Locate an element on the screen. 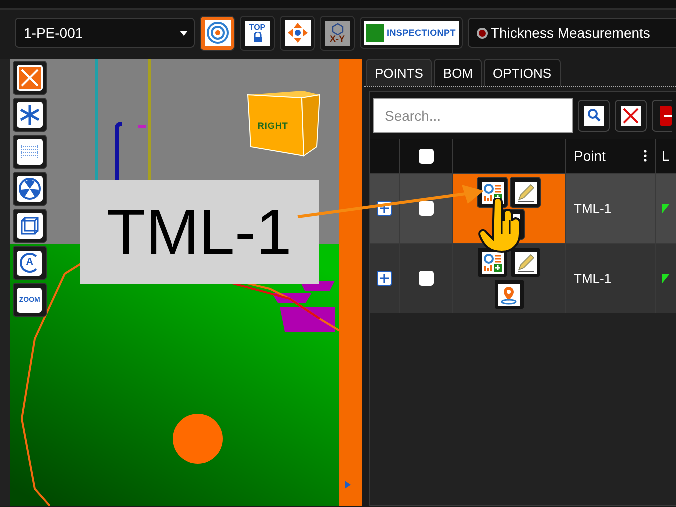 Image resolution: width=676 pixels, height=507 pixels. fit-view-icon is located at coordinates (29, 78).